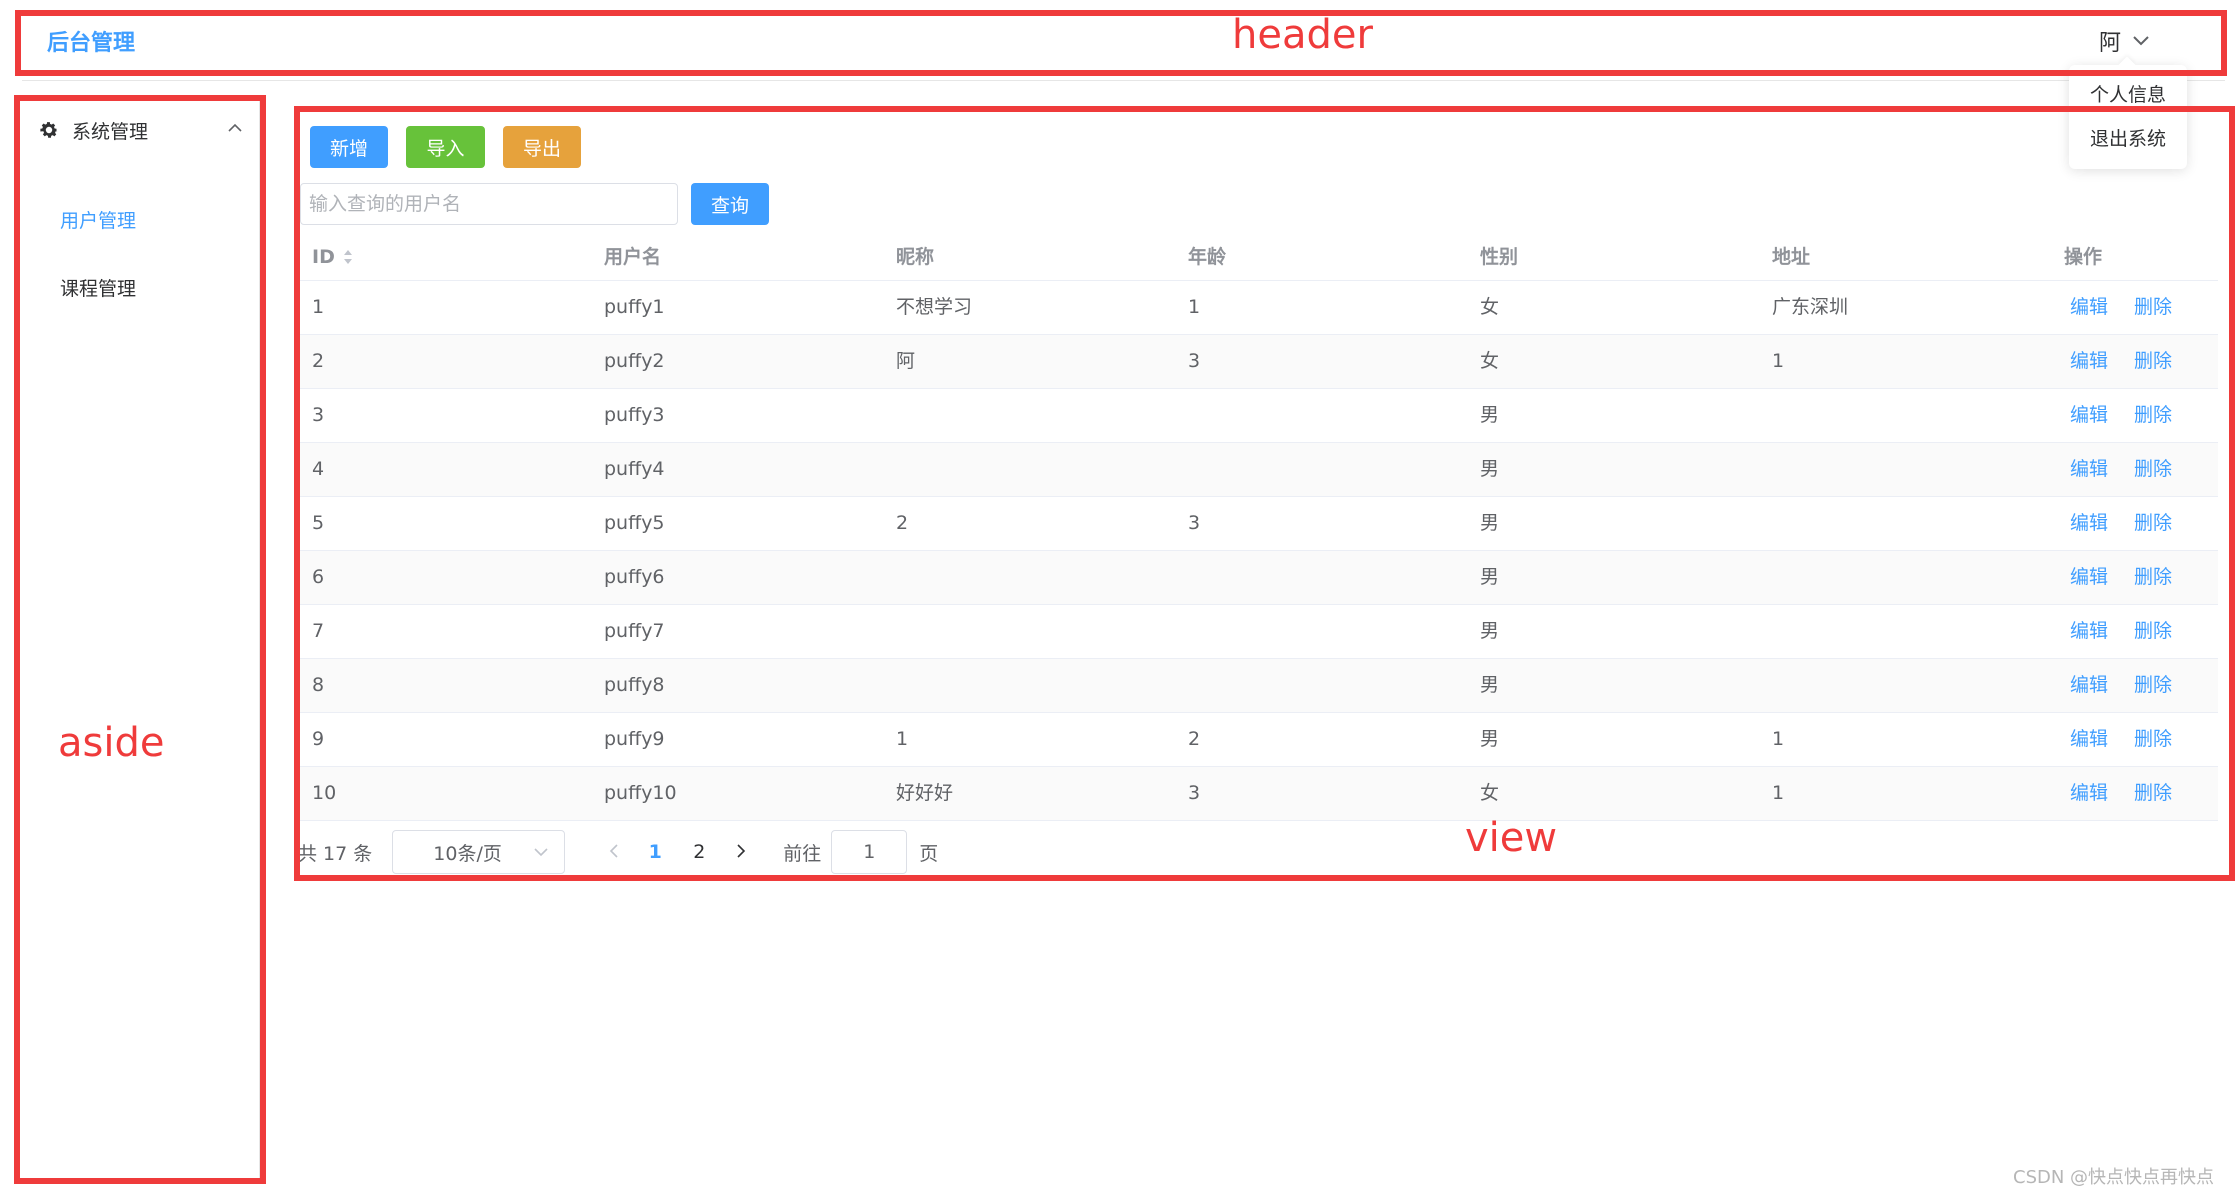  I want to click on sidebar: 系统管理 用户管理 课程管理, so click(139, 638).